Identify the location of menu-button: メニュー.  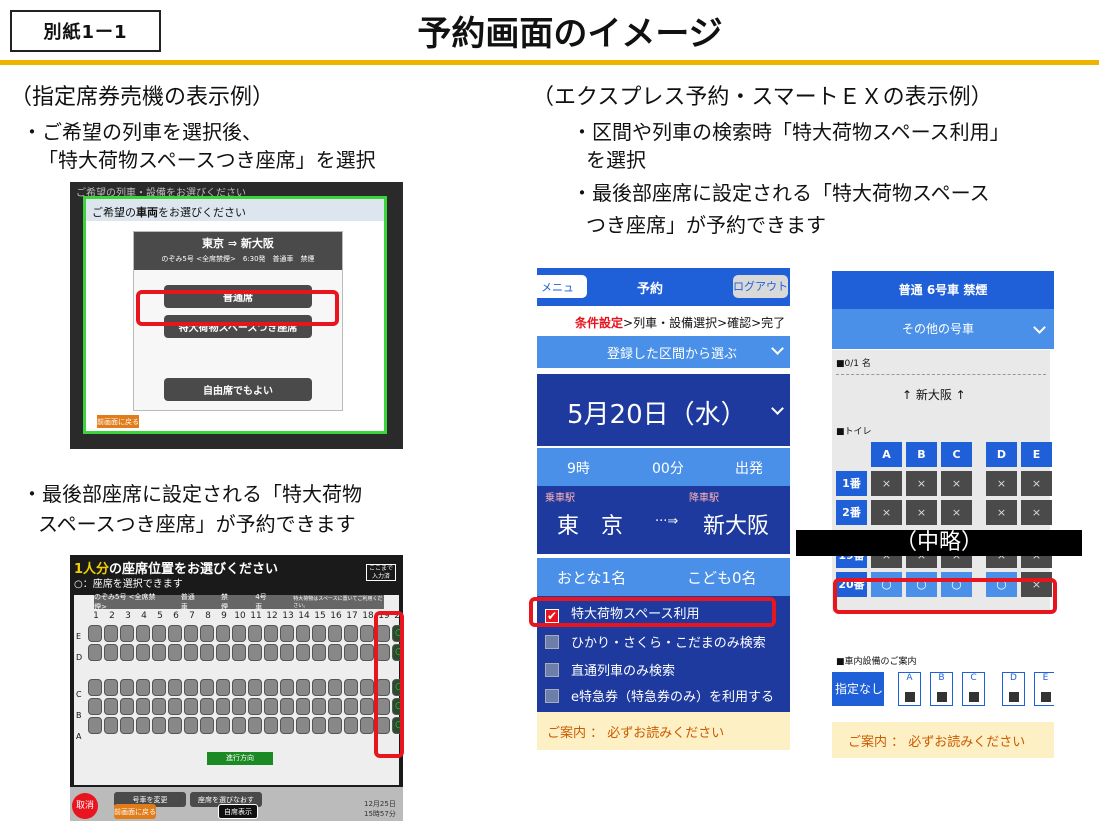
(562, 292).